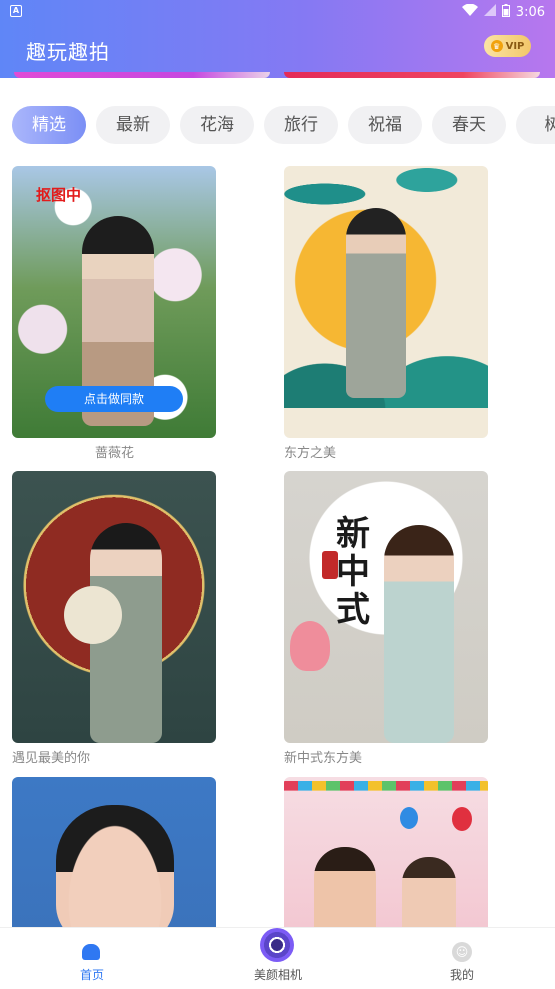 This screenshot has height=989, width=555. Describe the element at coordinates (469, 11) in the screenshot. I see `wifi-icon` at that location.